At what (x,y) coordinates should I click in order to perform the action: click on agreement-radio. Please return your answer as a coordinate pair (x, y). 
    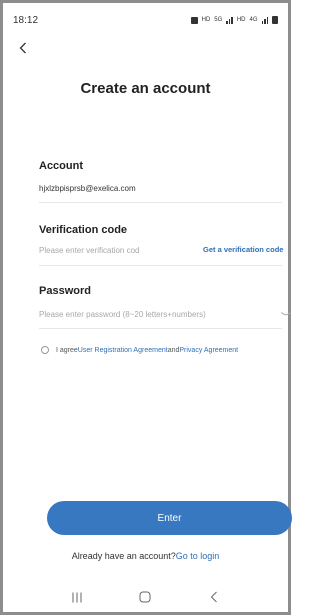
    Looking at the image, I should click on (45, 350).